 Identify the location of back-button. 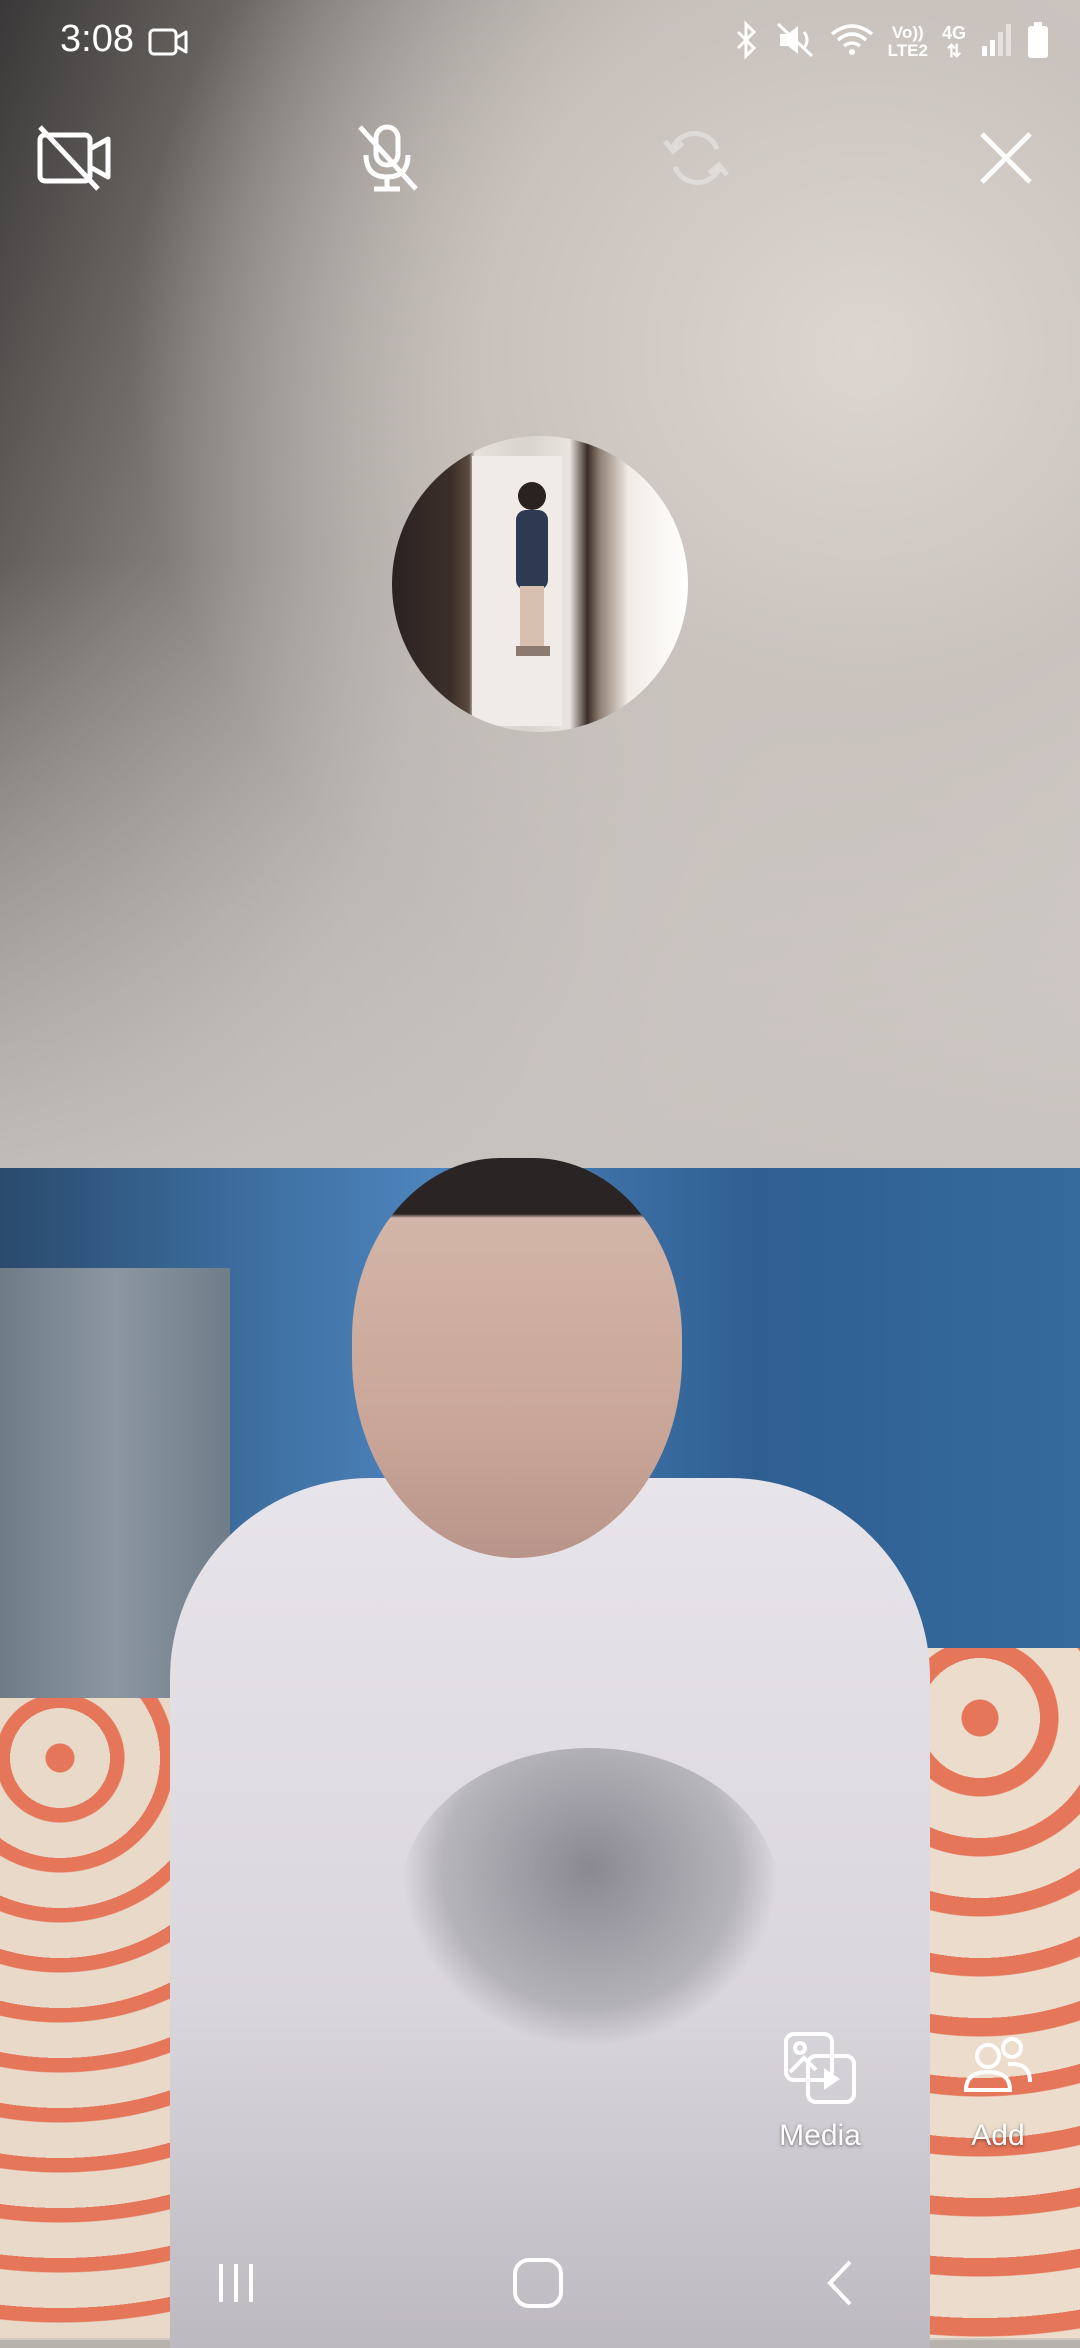
(840, 2285).